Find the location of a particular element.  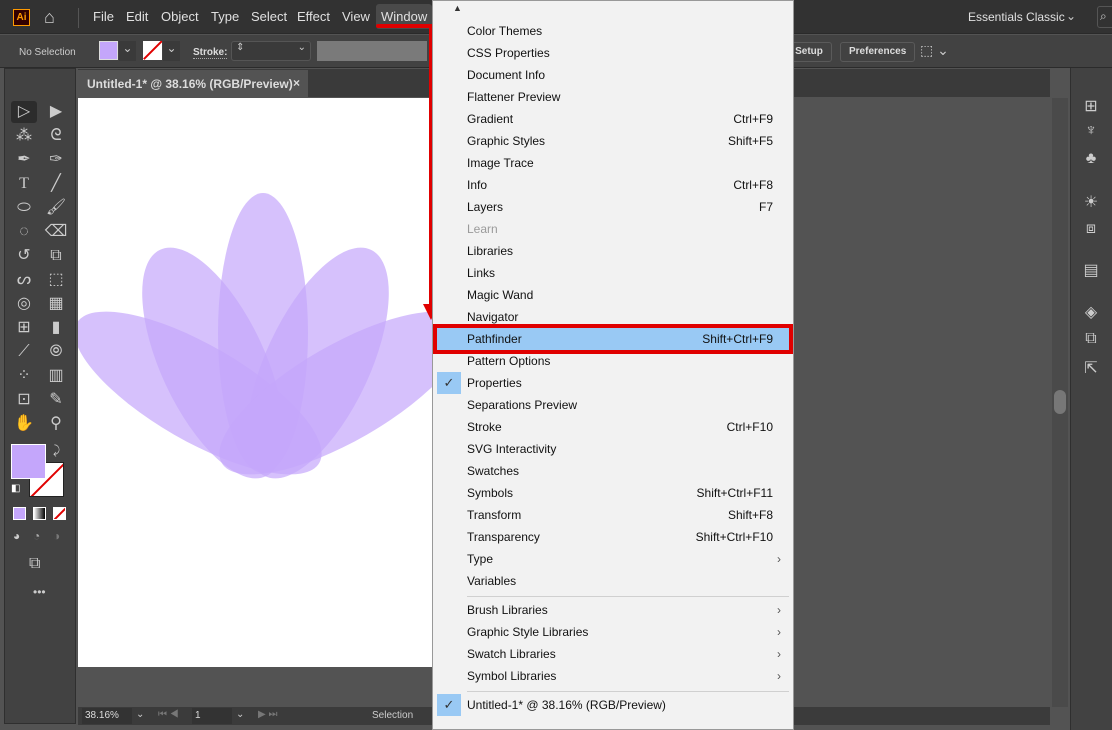

menu-edit: Edit is located at coordinates (137, 16).